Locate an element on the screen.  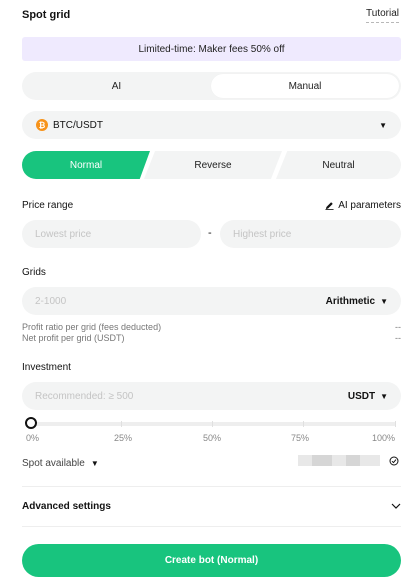
grids-field: Arithmetic ▼ is located at coordinates (211, 301).